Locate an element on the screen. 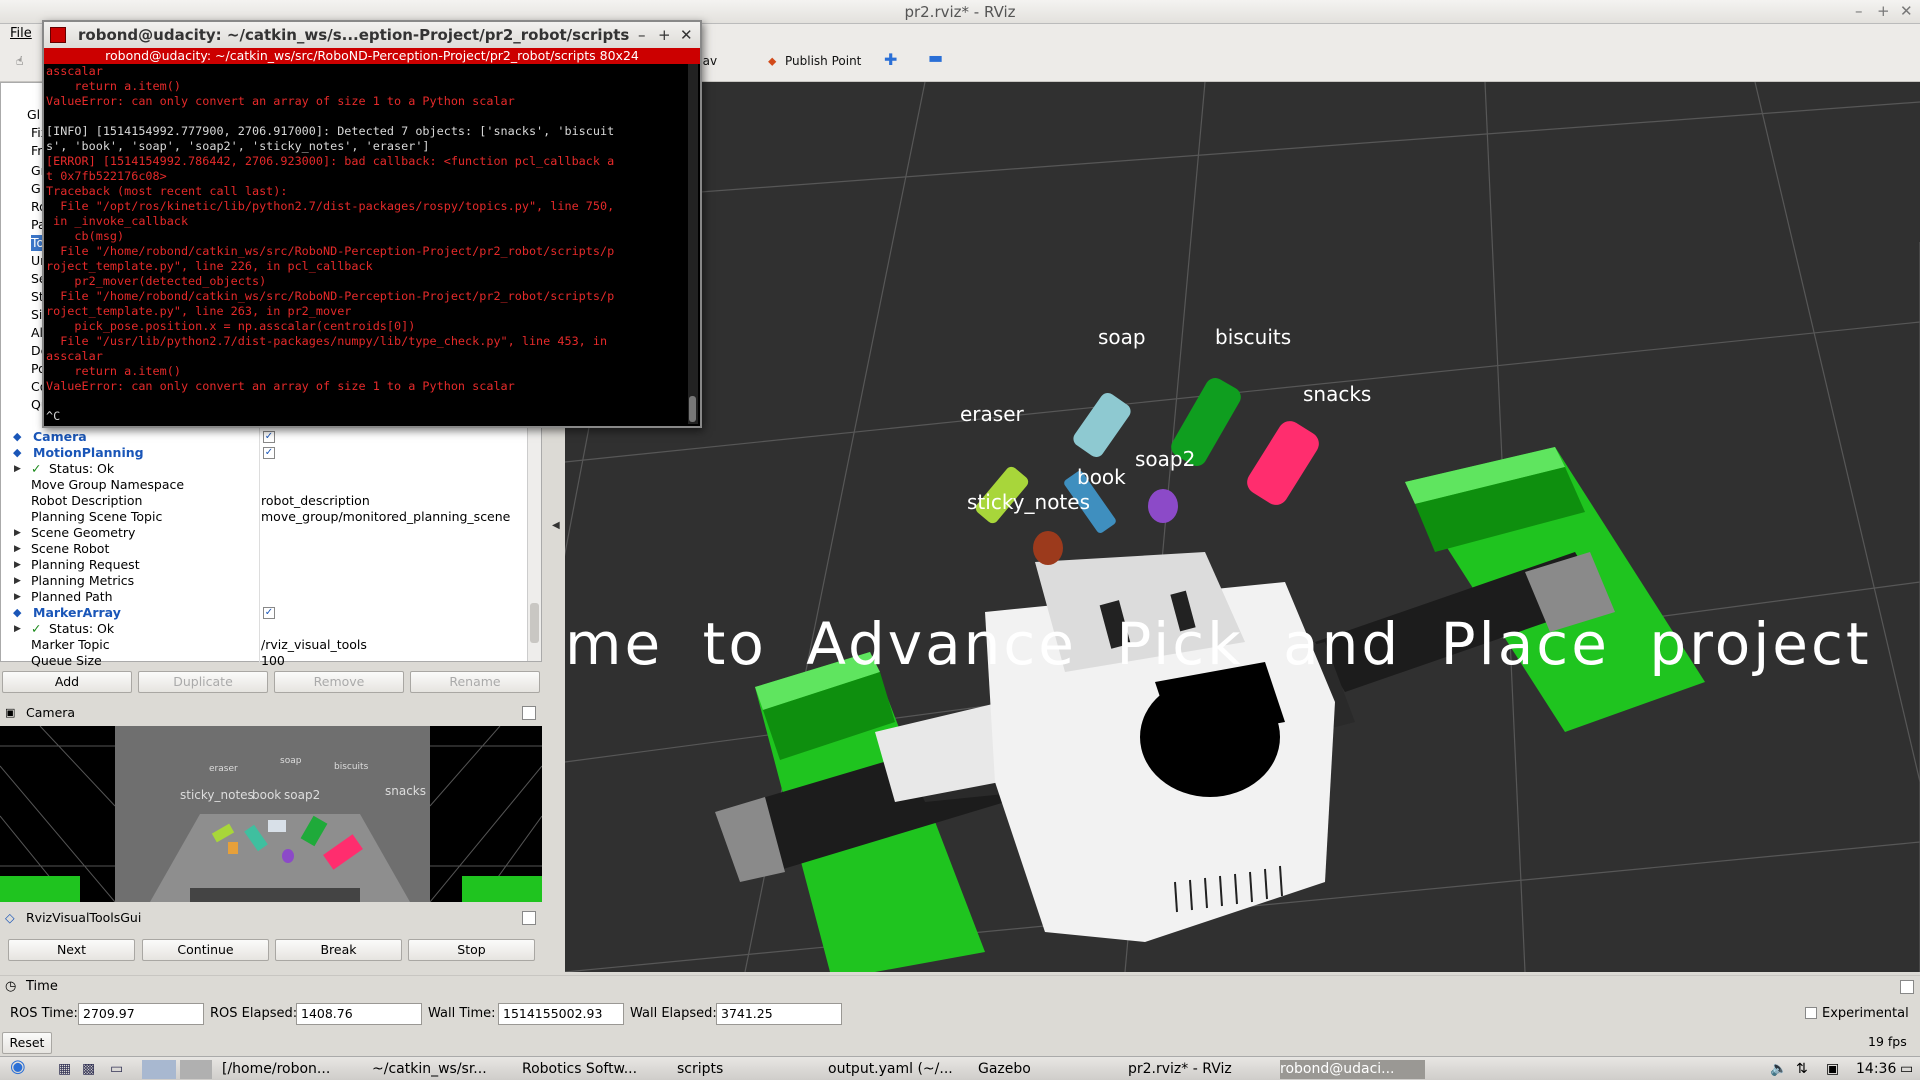  display-row-partial: G is located at coordinates (36, 189).